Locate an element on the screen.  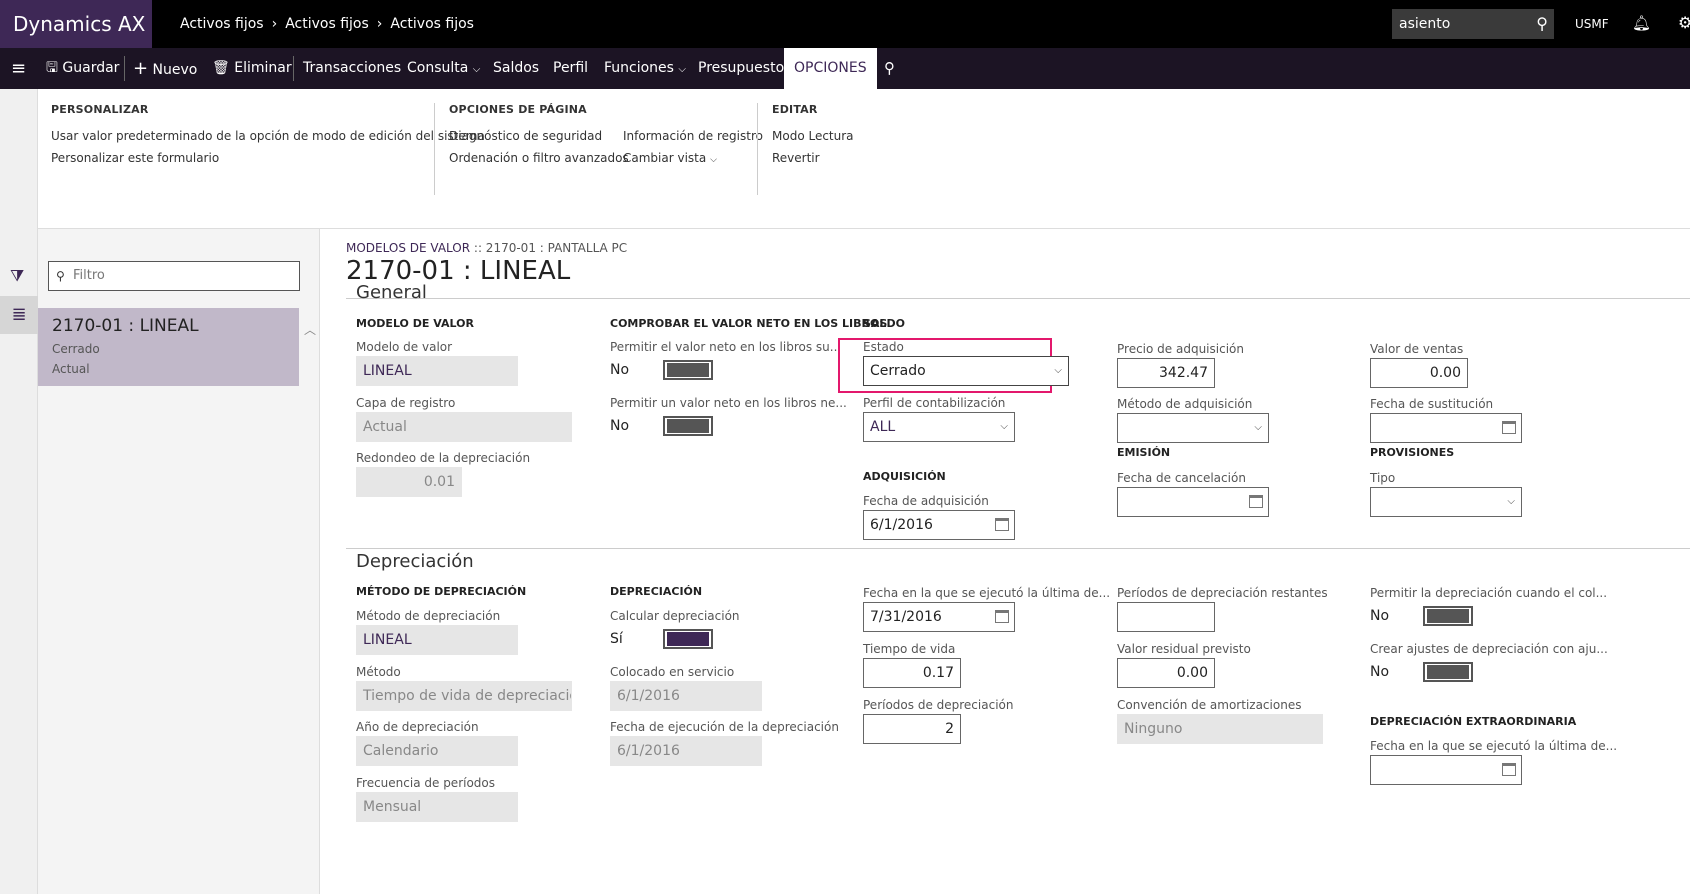
filter-icon: ⧩ is located at coordinates (17, 276).